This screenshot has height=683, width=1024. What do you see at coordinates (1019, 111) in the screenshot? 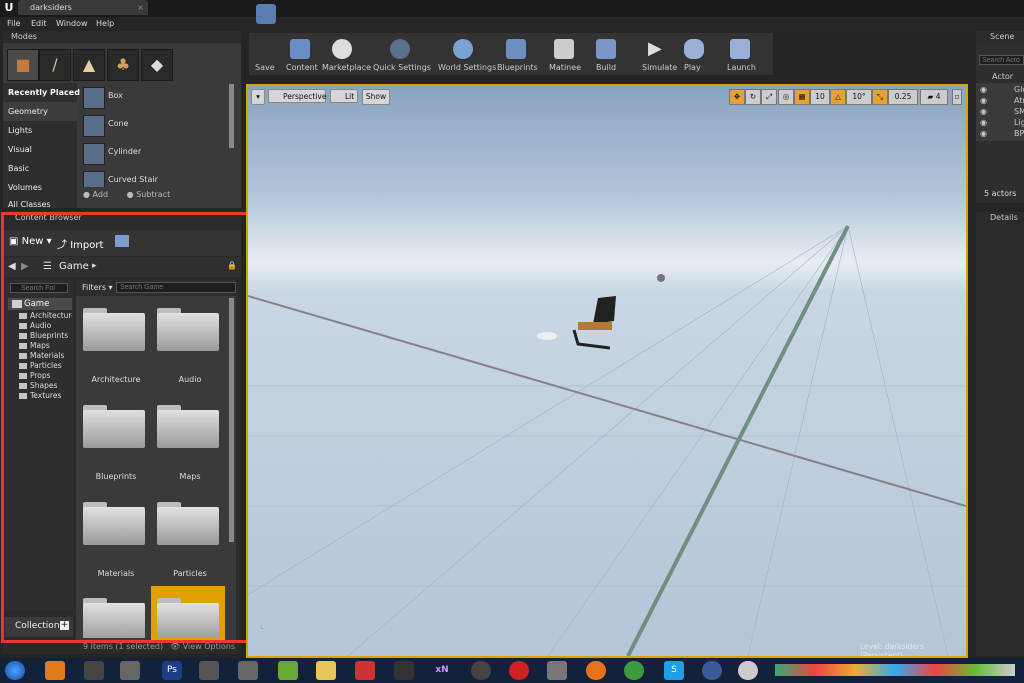
I see `actor-row-sm: SM` at bounding box center [1019, 111].